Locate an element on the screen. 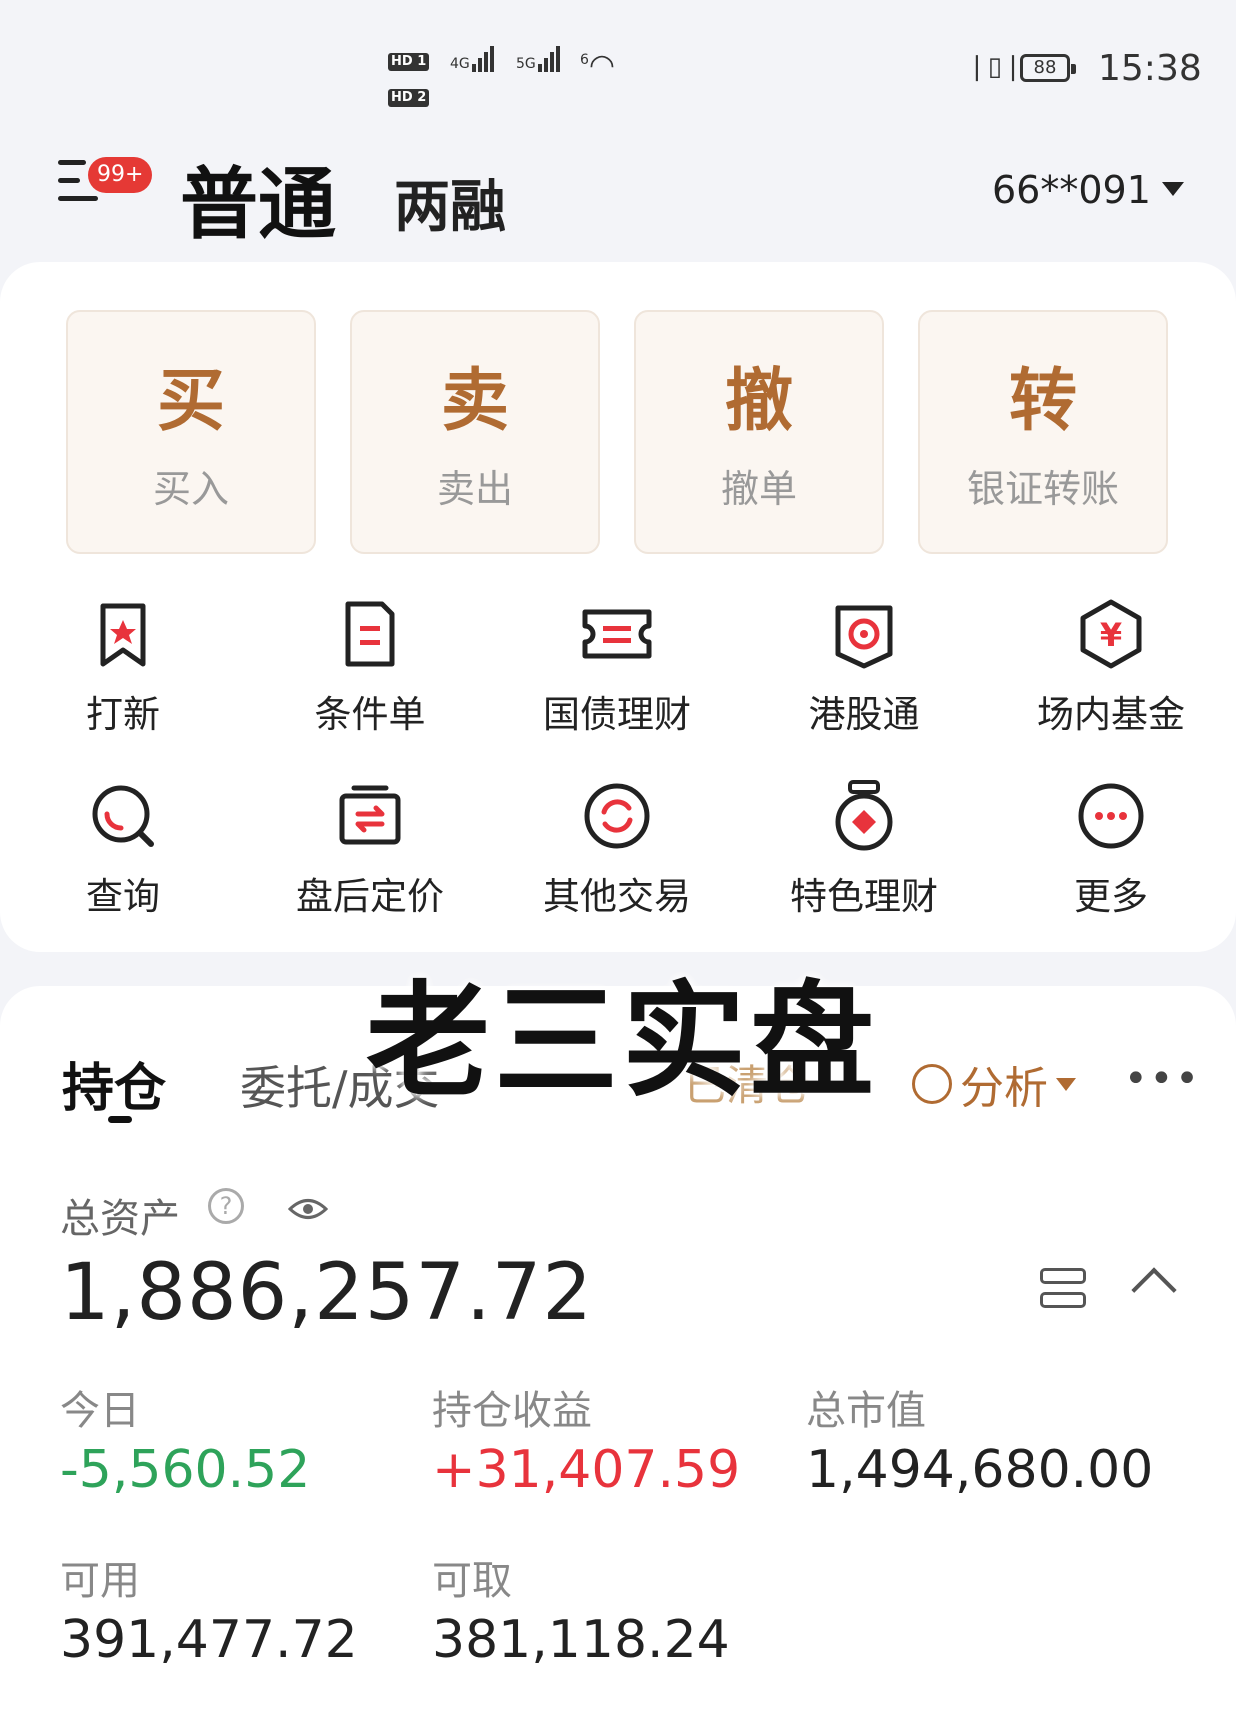 Image resolution: width=1236 pixels, height=1726 pixels. total-assets-label: 总资产 is located at coordinates (120, 1219).